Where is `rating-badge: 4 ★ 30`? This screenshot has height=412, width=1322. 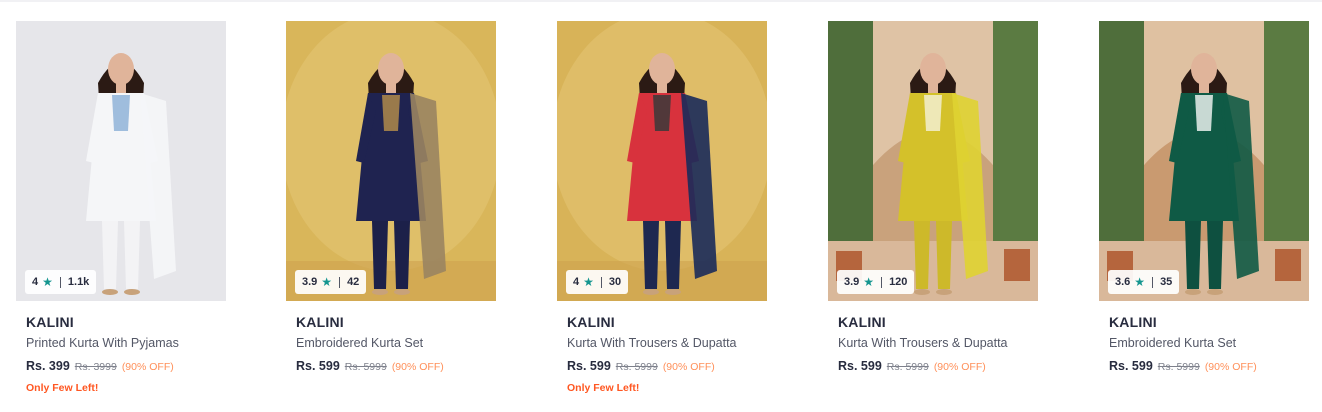
rating-badge: 4 ★ 30 is located at coordinates (597, 282).